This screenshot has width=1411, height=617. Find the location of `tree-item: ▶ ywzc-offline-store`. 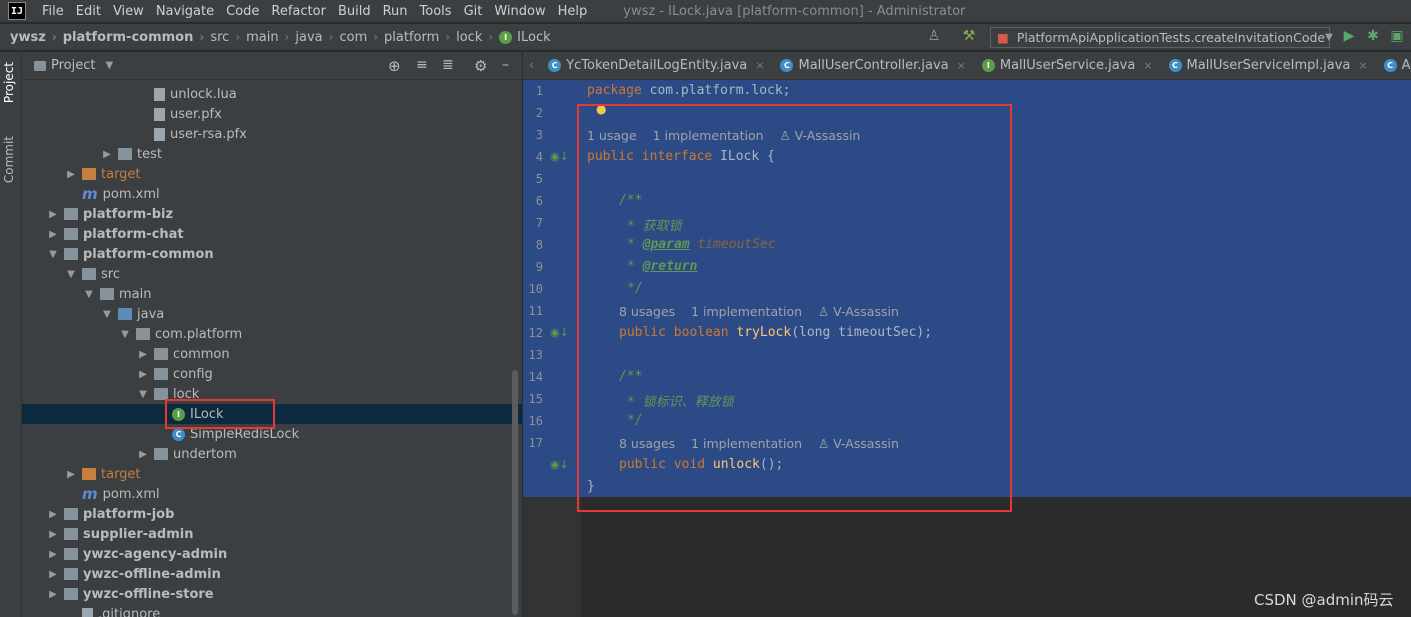

tree-item: ▶ ywzc-offline-store is located at coordinates (272, 594).